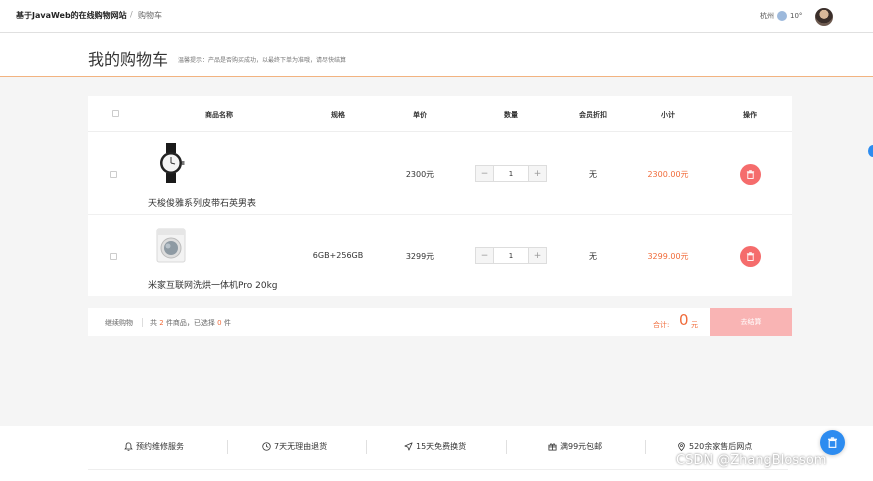 Image resolution: width=873 pixels, height=481 pixels. Describe the element at coordinates (420, 174) in the screenshot. I see `product-price: 2300元` at that location.